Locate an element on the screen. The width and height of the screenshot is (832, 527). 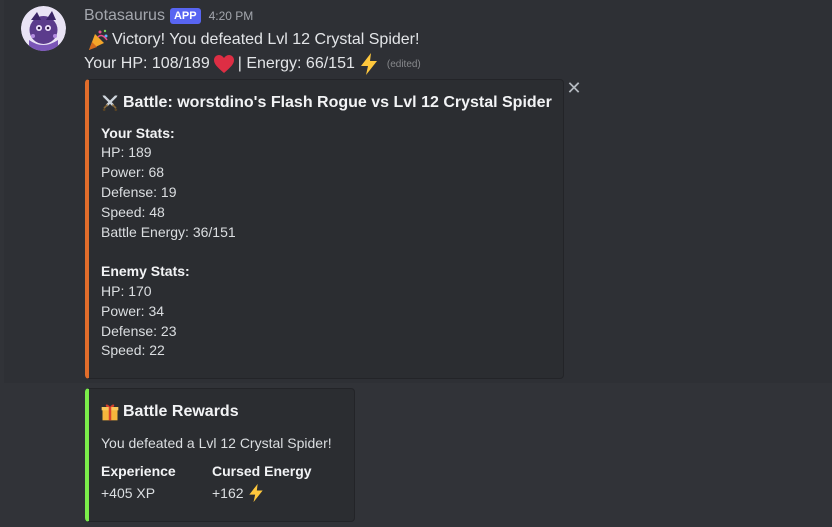
enemy-stat-power: Power: 34 is located at coordinates (133, 311).